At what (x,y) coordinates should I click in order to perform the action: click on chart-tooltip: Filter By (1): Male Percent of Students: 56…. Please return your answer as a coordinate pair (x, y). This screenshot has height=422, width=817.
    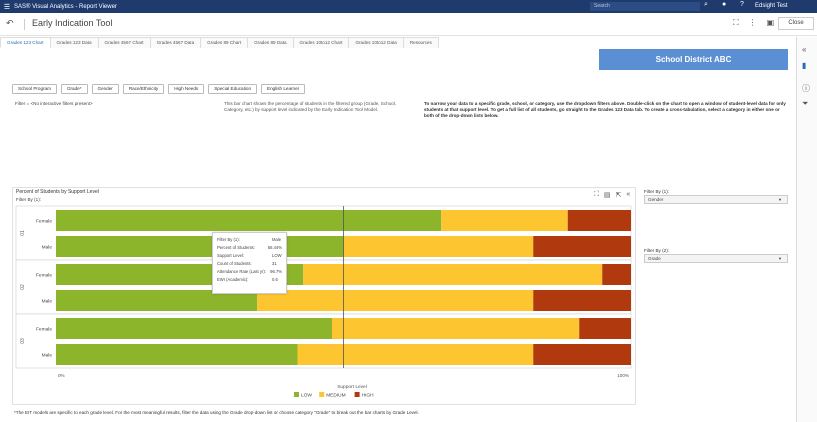
    Looking at the image, I should click on (249, 263).